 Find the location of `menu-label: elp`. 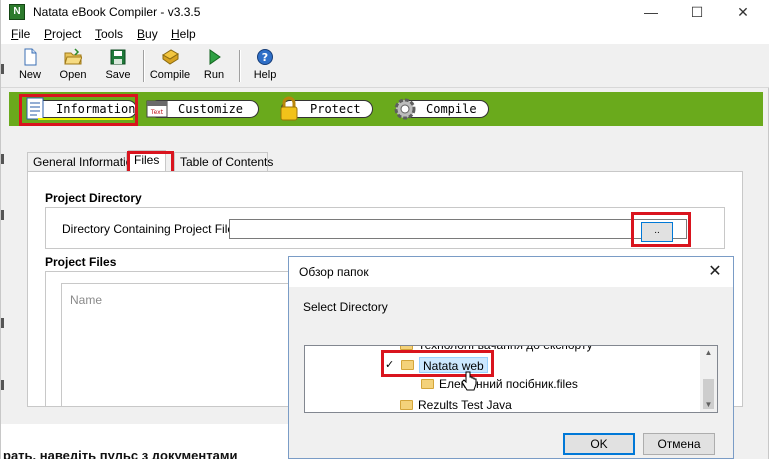

menu-label: elp is located at coordinates (187, 34).